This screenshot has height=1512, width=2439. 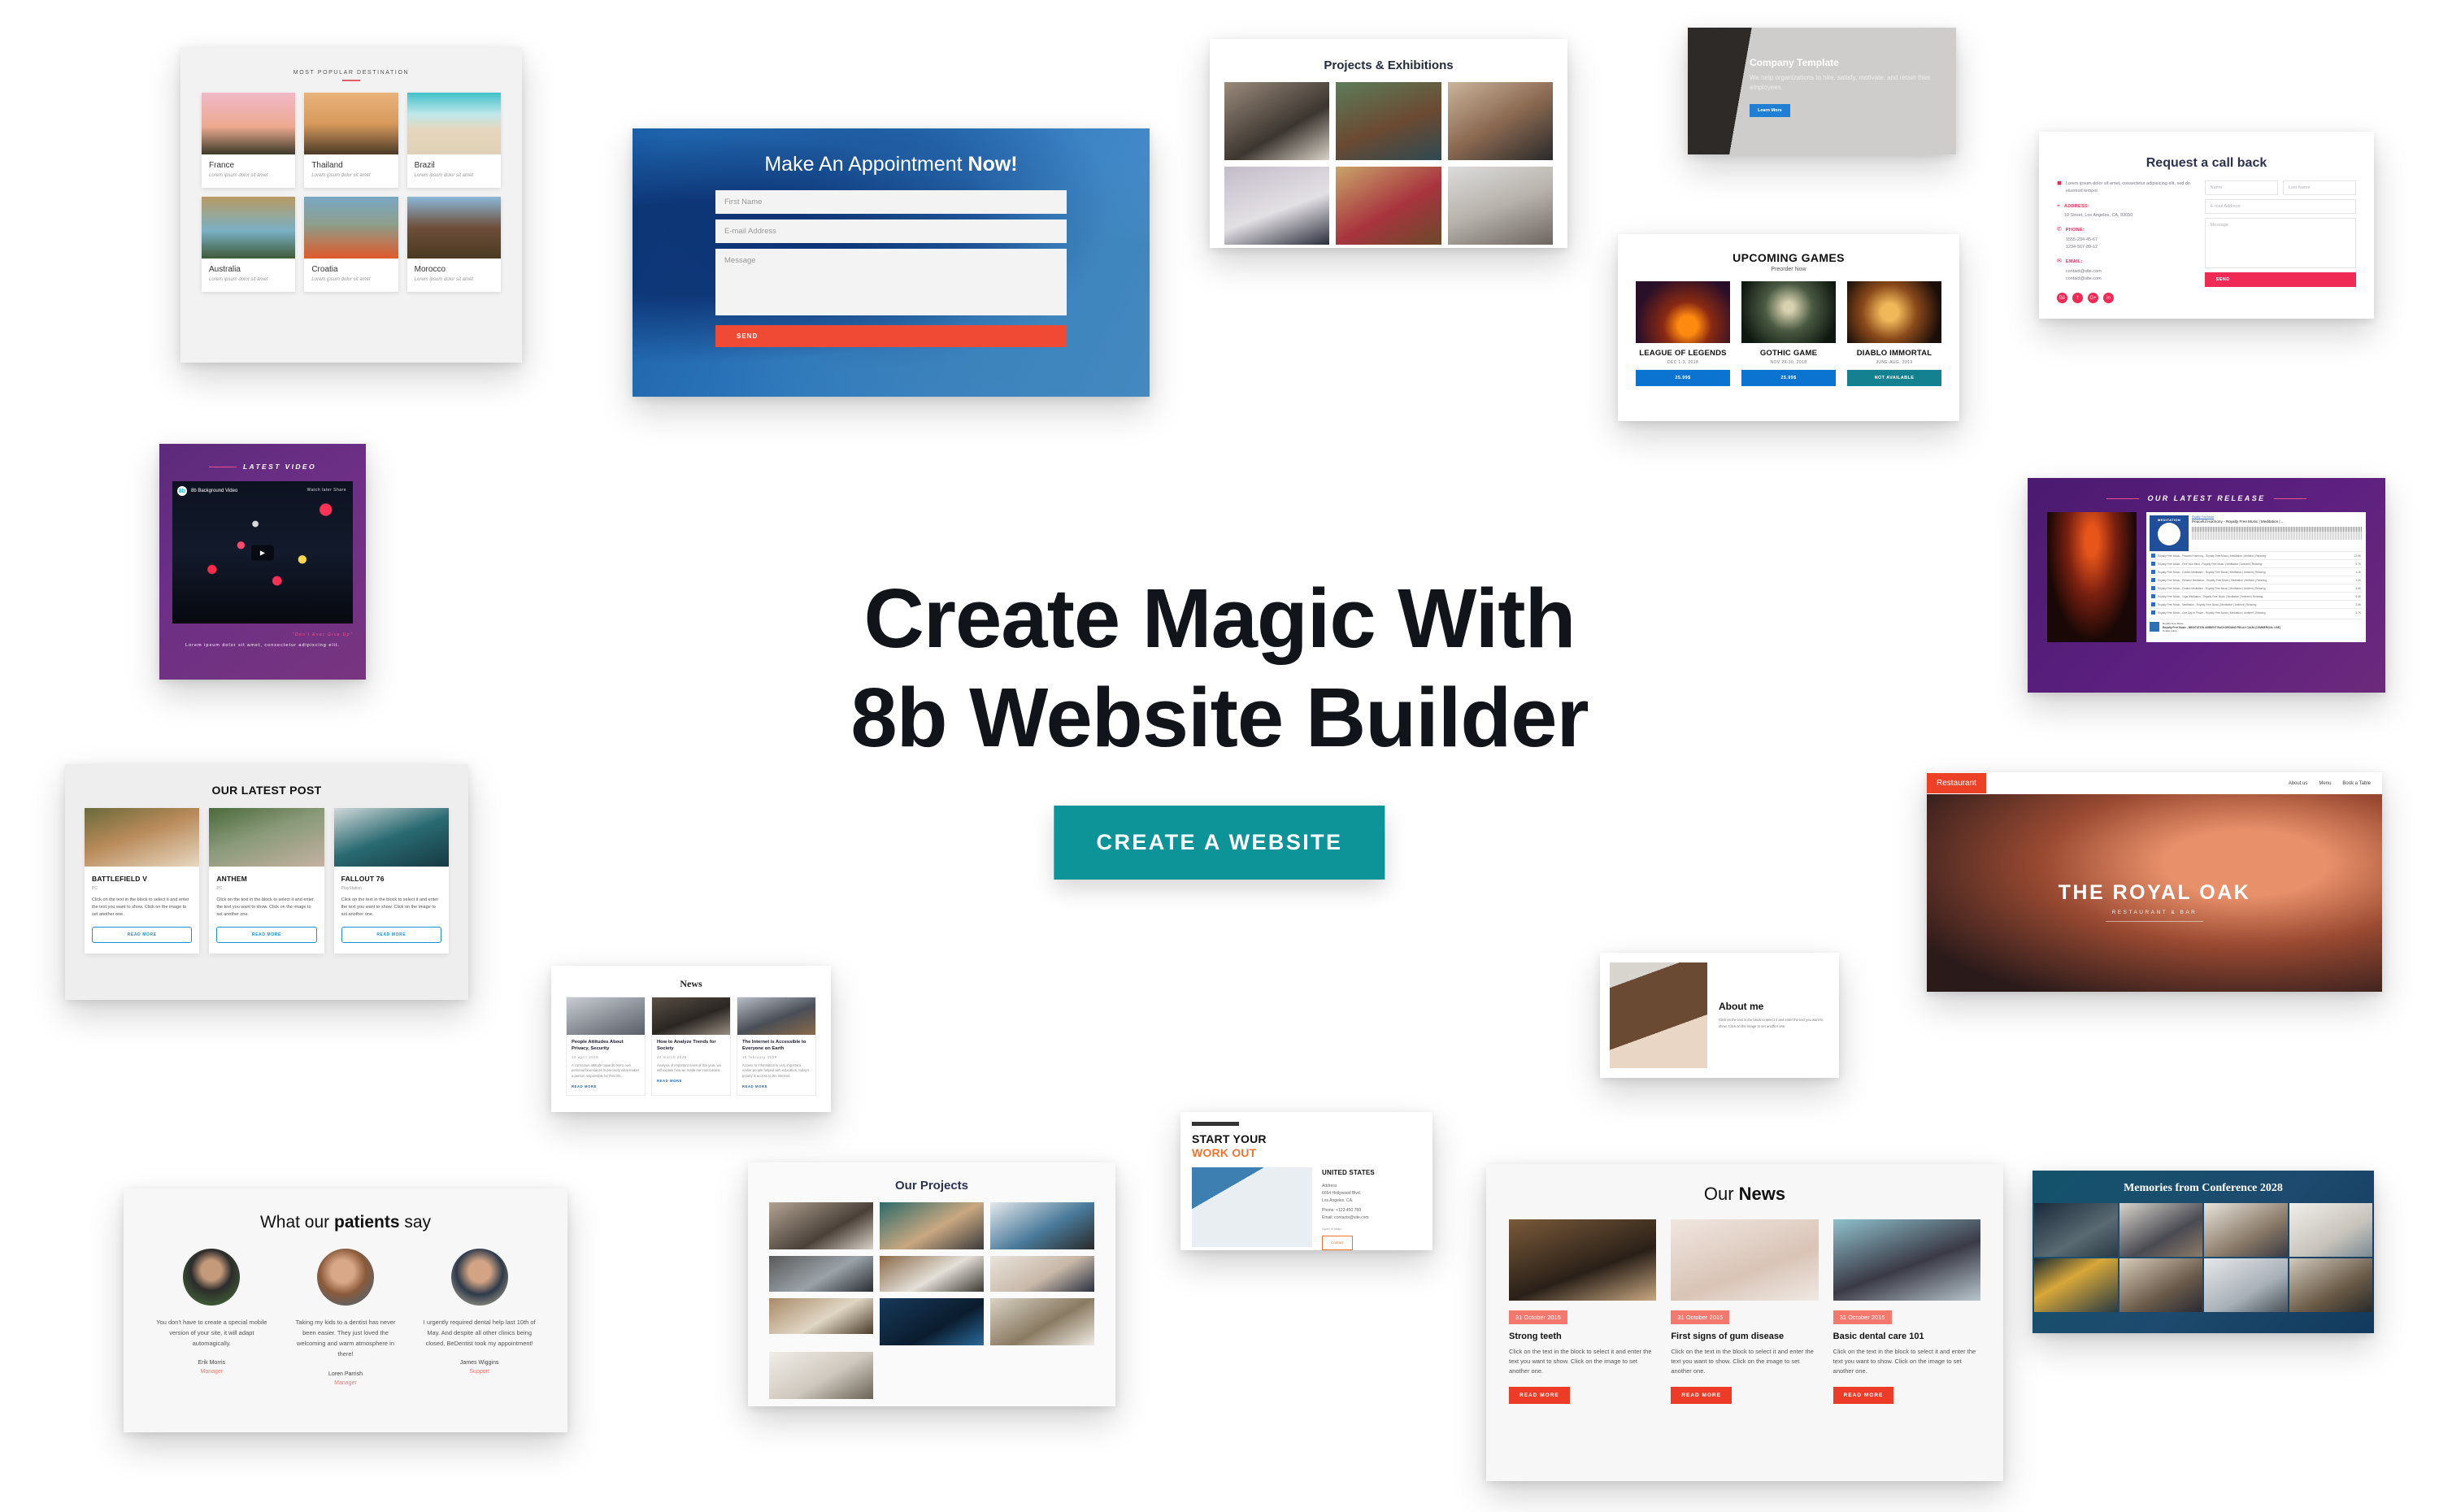 I want to click on our-news-item-title: Strong teeth, so click(x=1535, y=1336).